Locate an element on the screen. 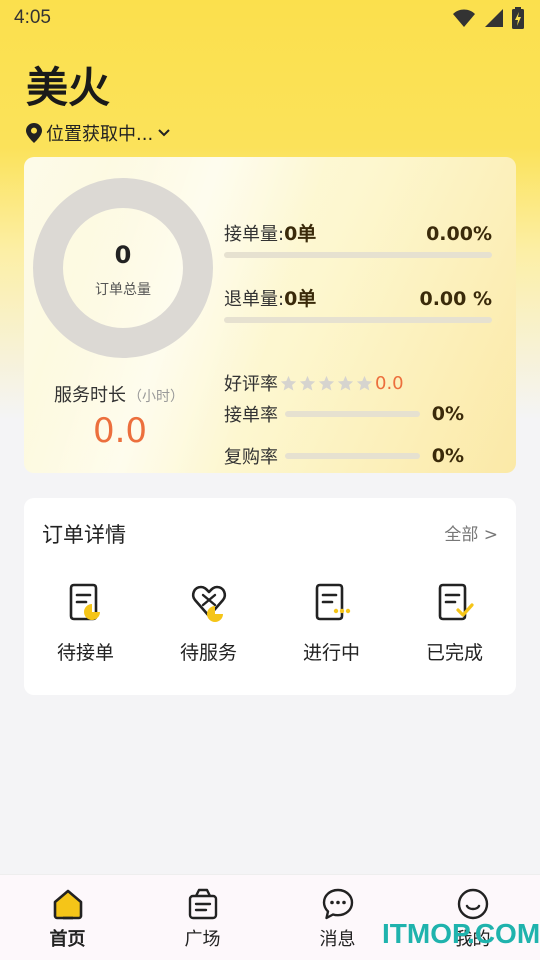 This screenshot has height=960, width=540. plaza-icon is located at coordinates (202, 904).